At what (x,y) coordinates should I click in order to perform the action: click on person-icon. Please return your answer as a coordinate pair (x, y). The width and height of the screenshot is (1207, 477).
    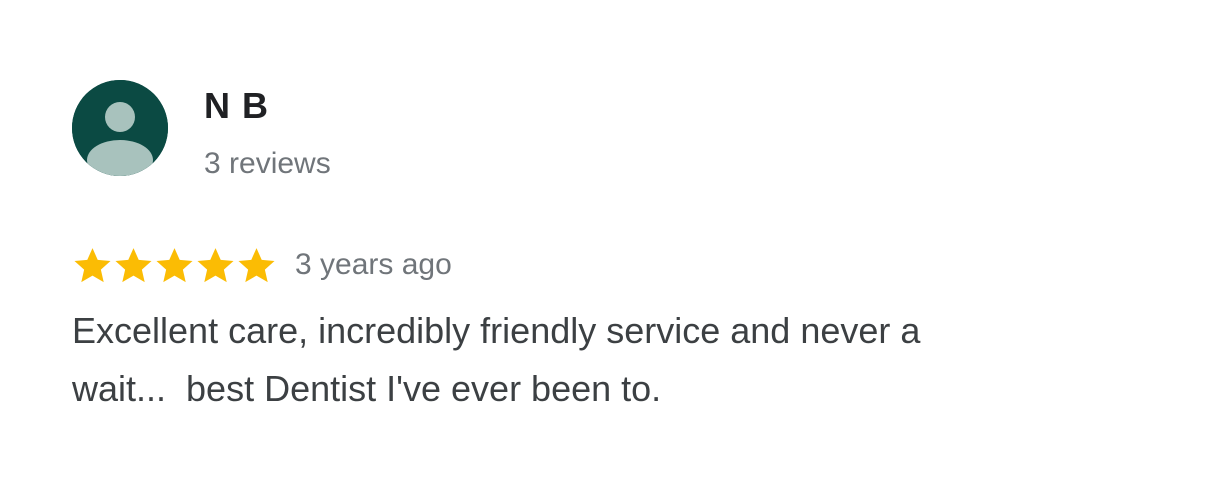
    Looking at the image, I should click on (120, 128).